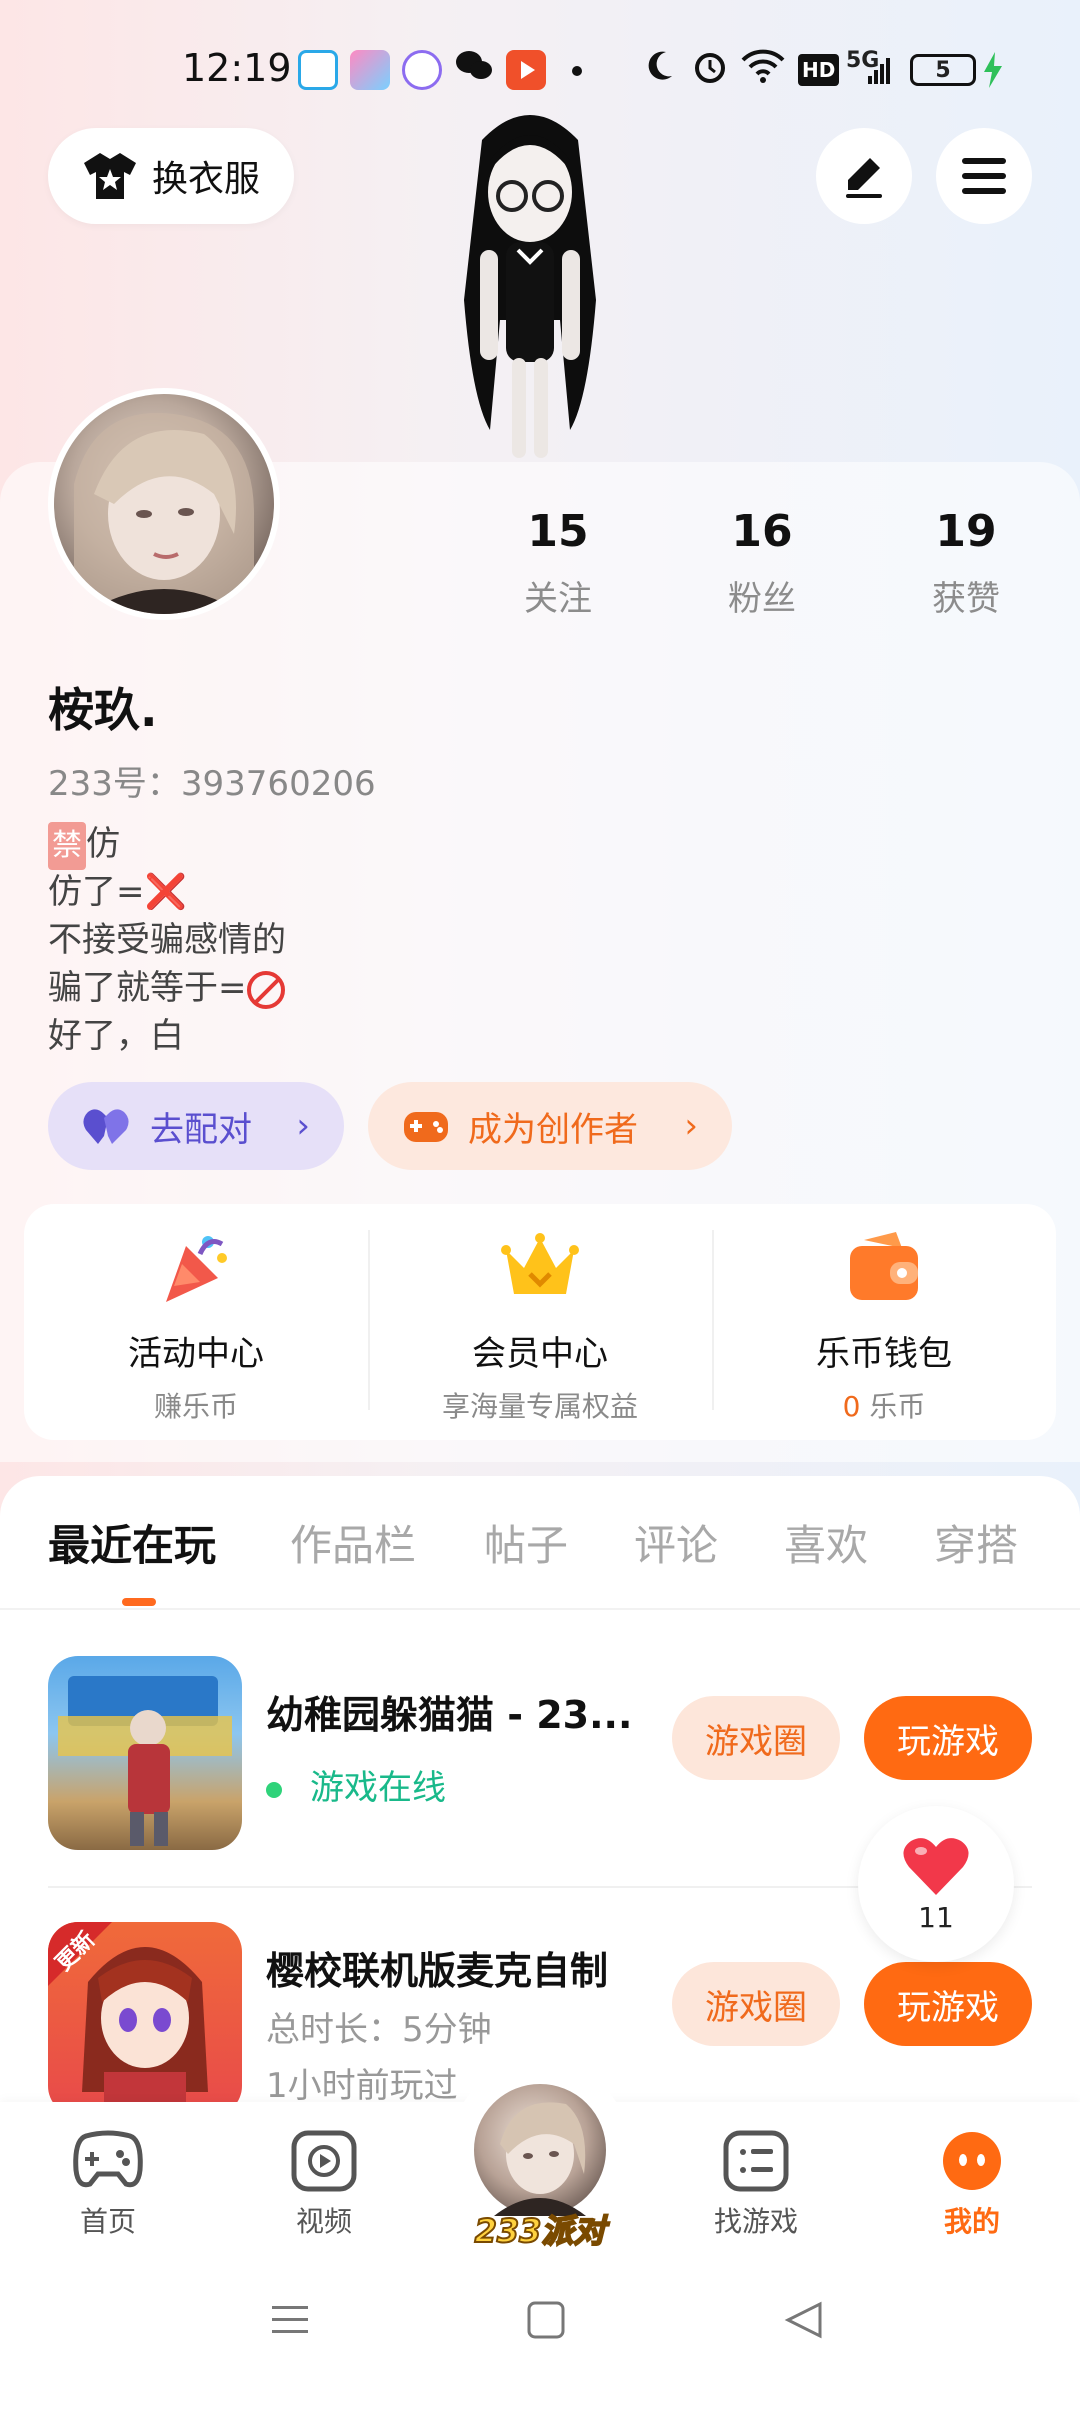 The height and width of the screenshot is (2412, 1080). What do you see at coordinates (107, 2221) in the screenshot?
I see `nav-home-label: 首页` at bounding box center [107, 2221].